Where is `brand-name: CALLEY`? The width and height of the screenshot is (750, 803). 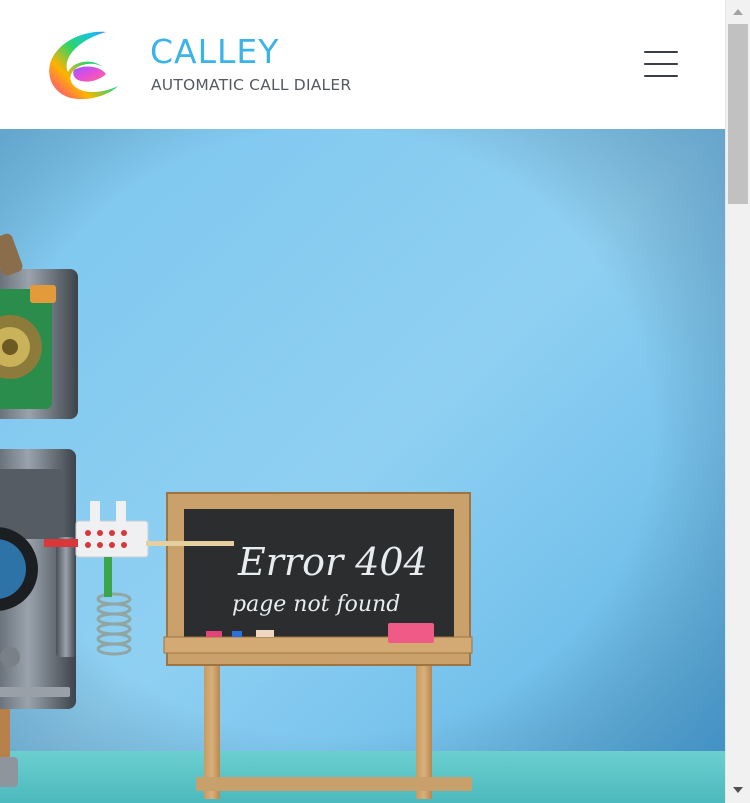 brand-name: CALLEY is located at coordinates (215, 51).